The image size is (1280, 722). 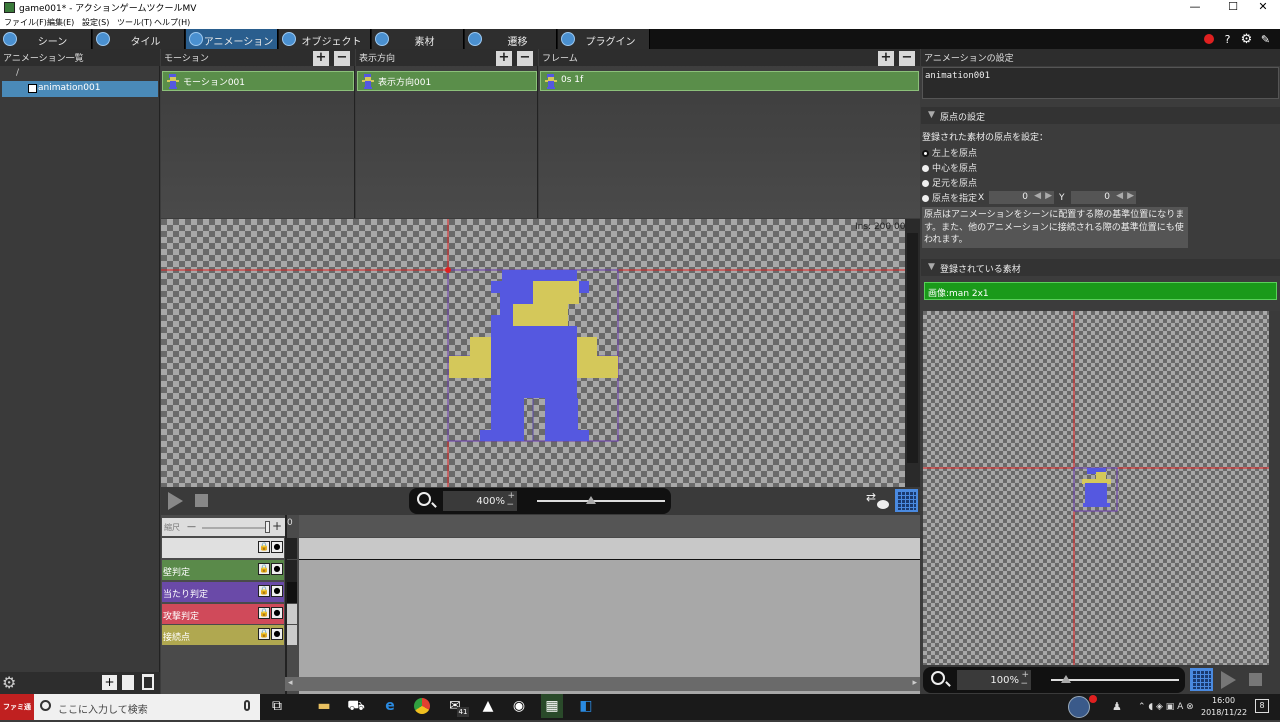 I want to click on remove-direction-button: −, so click(x=525, y=58).